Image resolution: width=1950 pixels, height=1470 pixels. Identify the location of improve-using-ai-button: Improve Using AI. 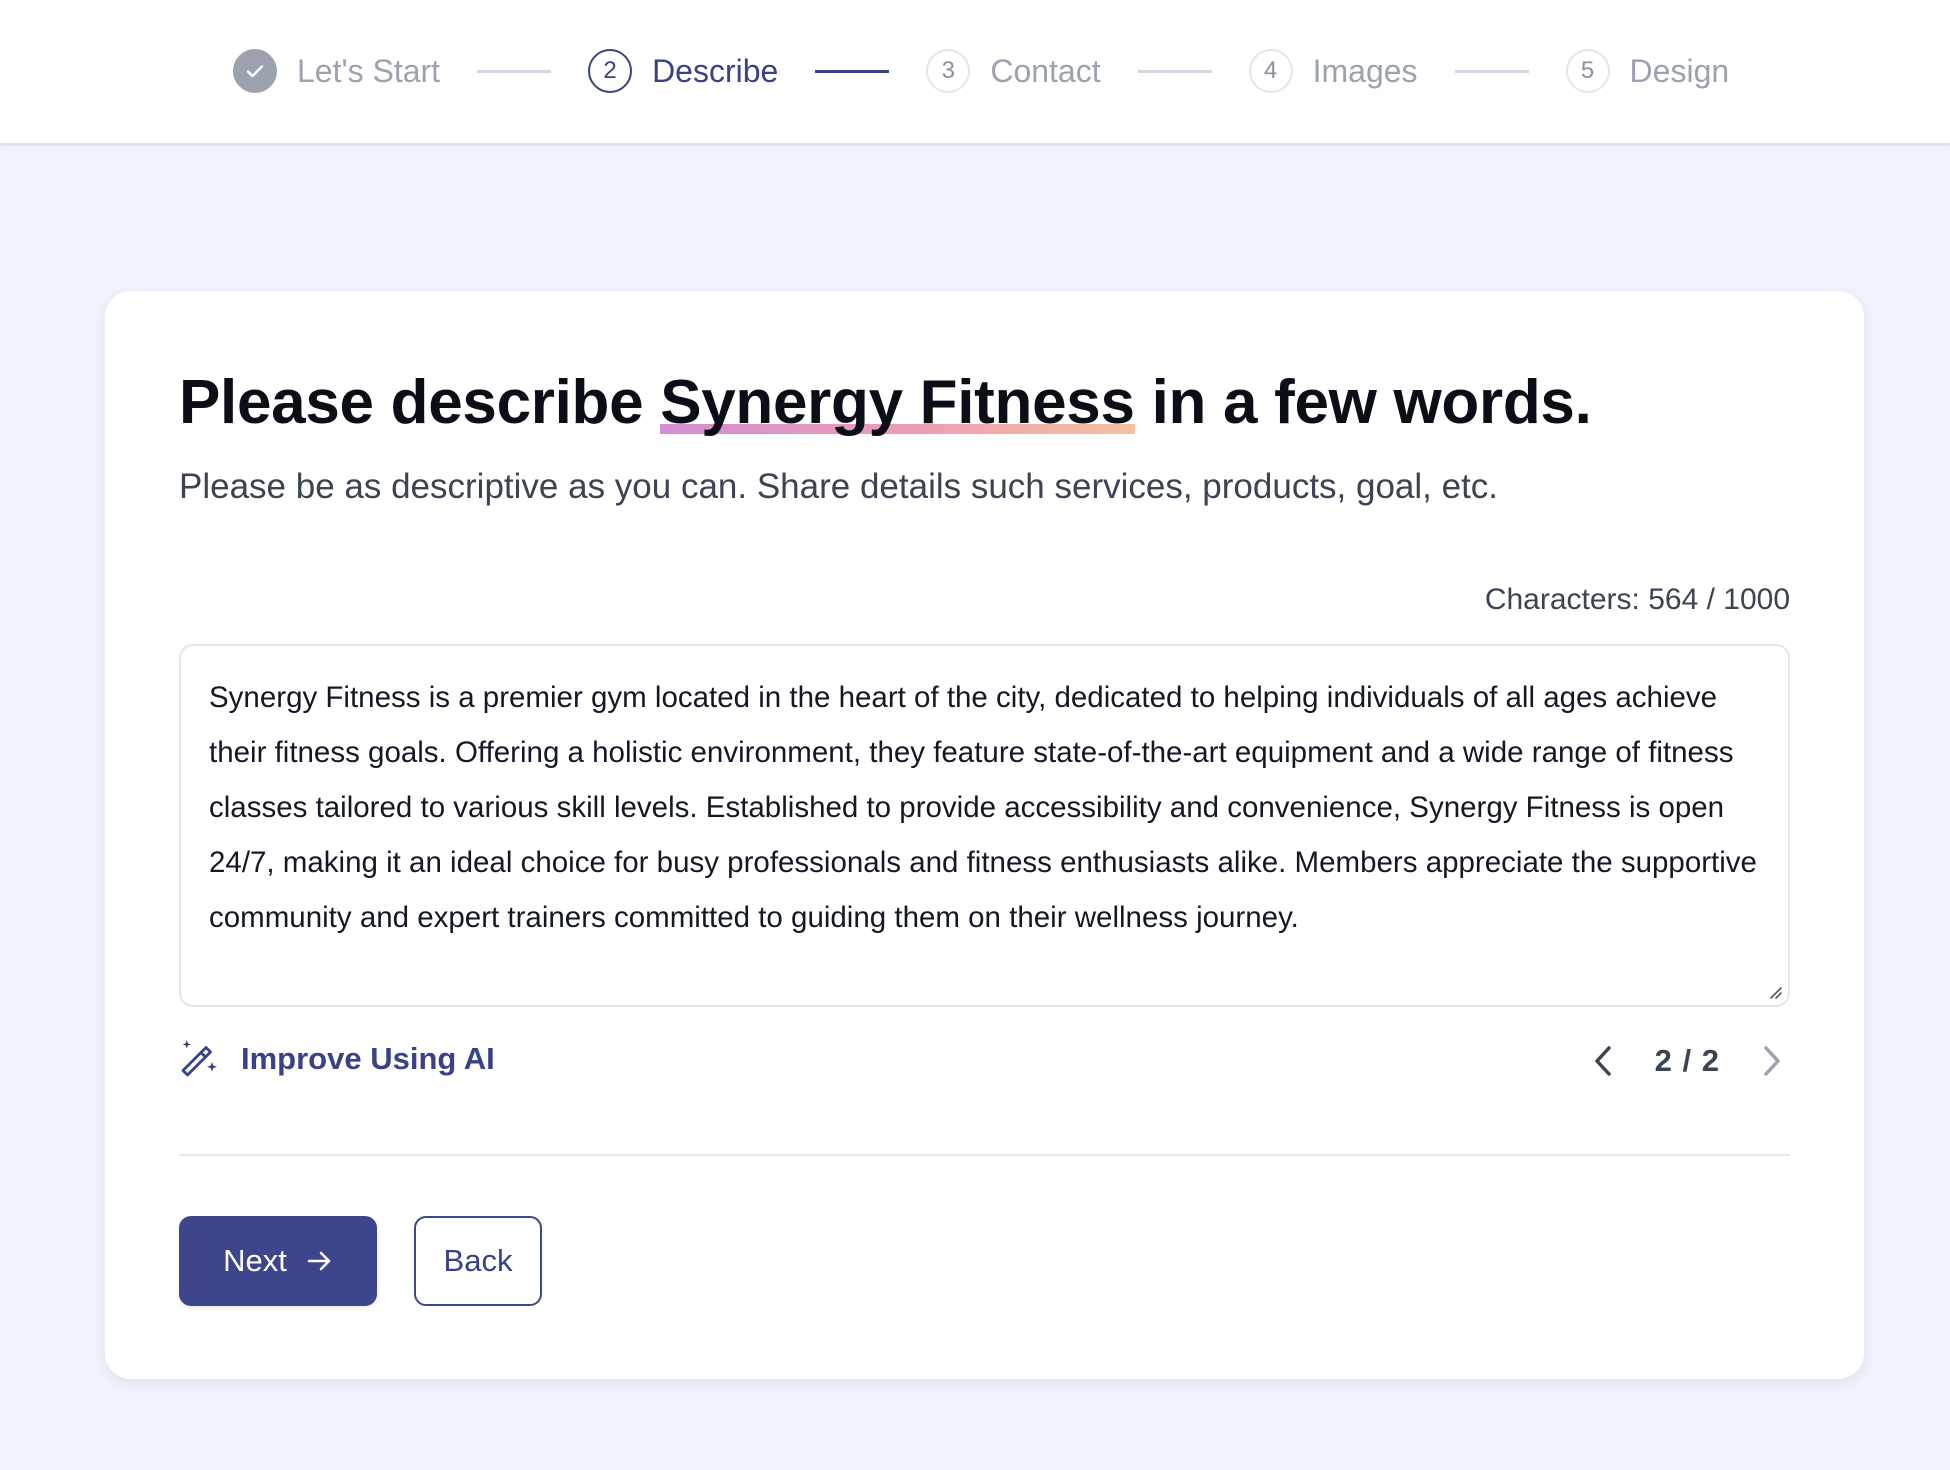
(337, 1059).